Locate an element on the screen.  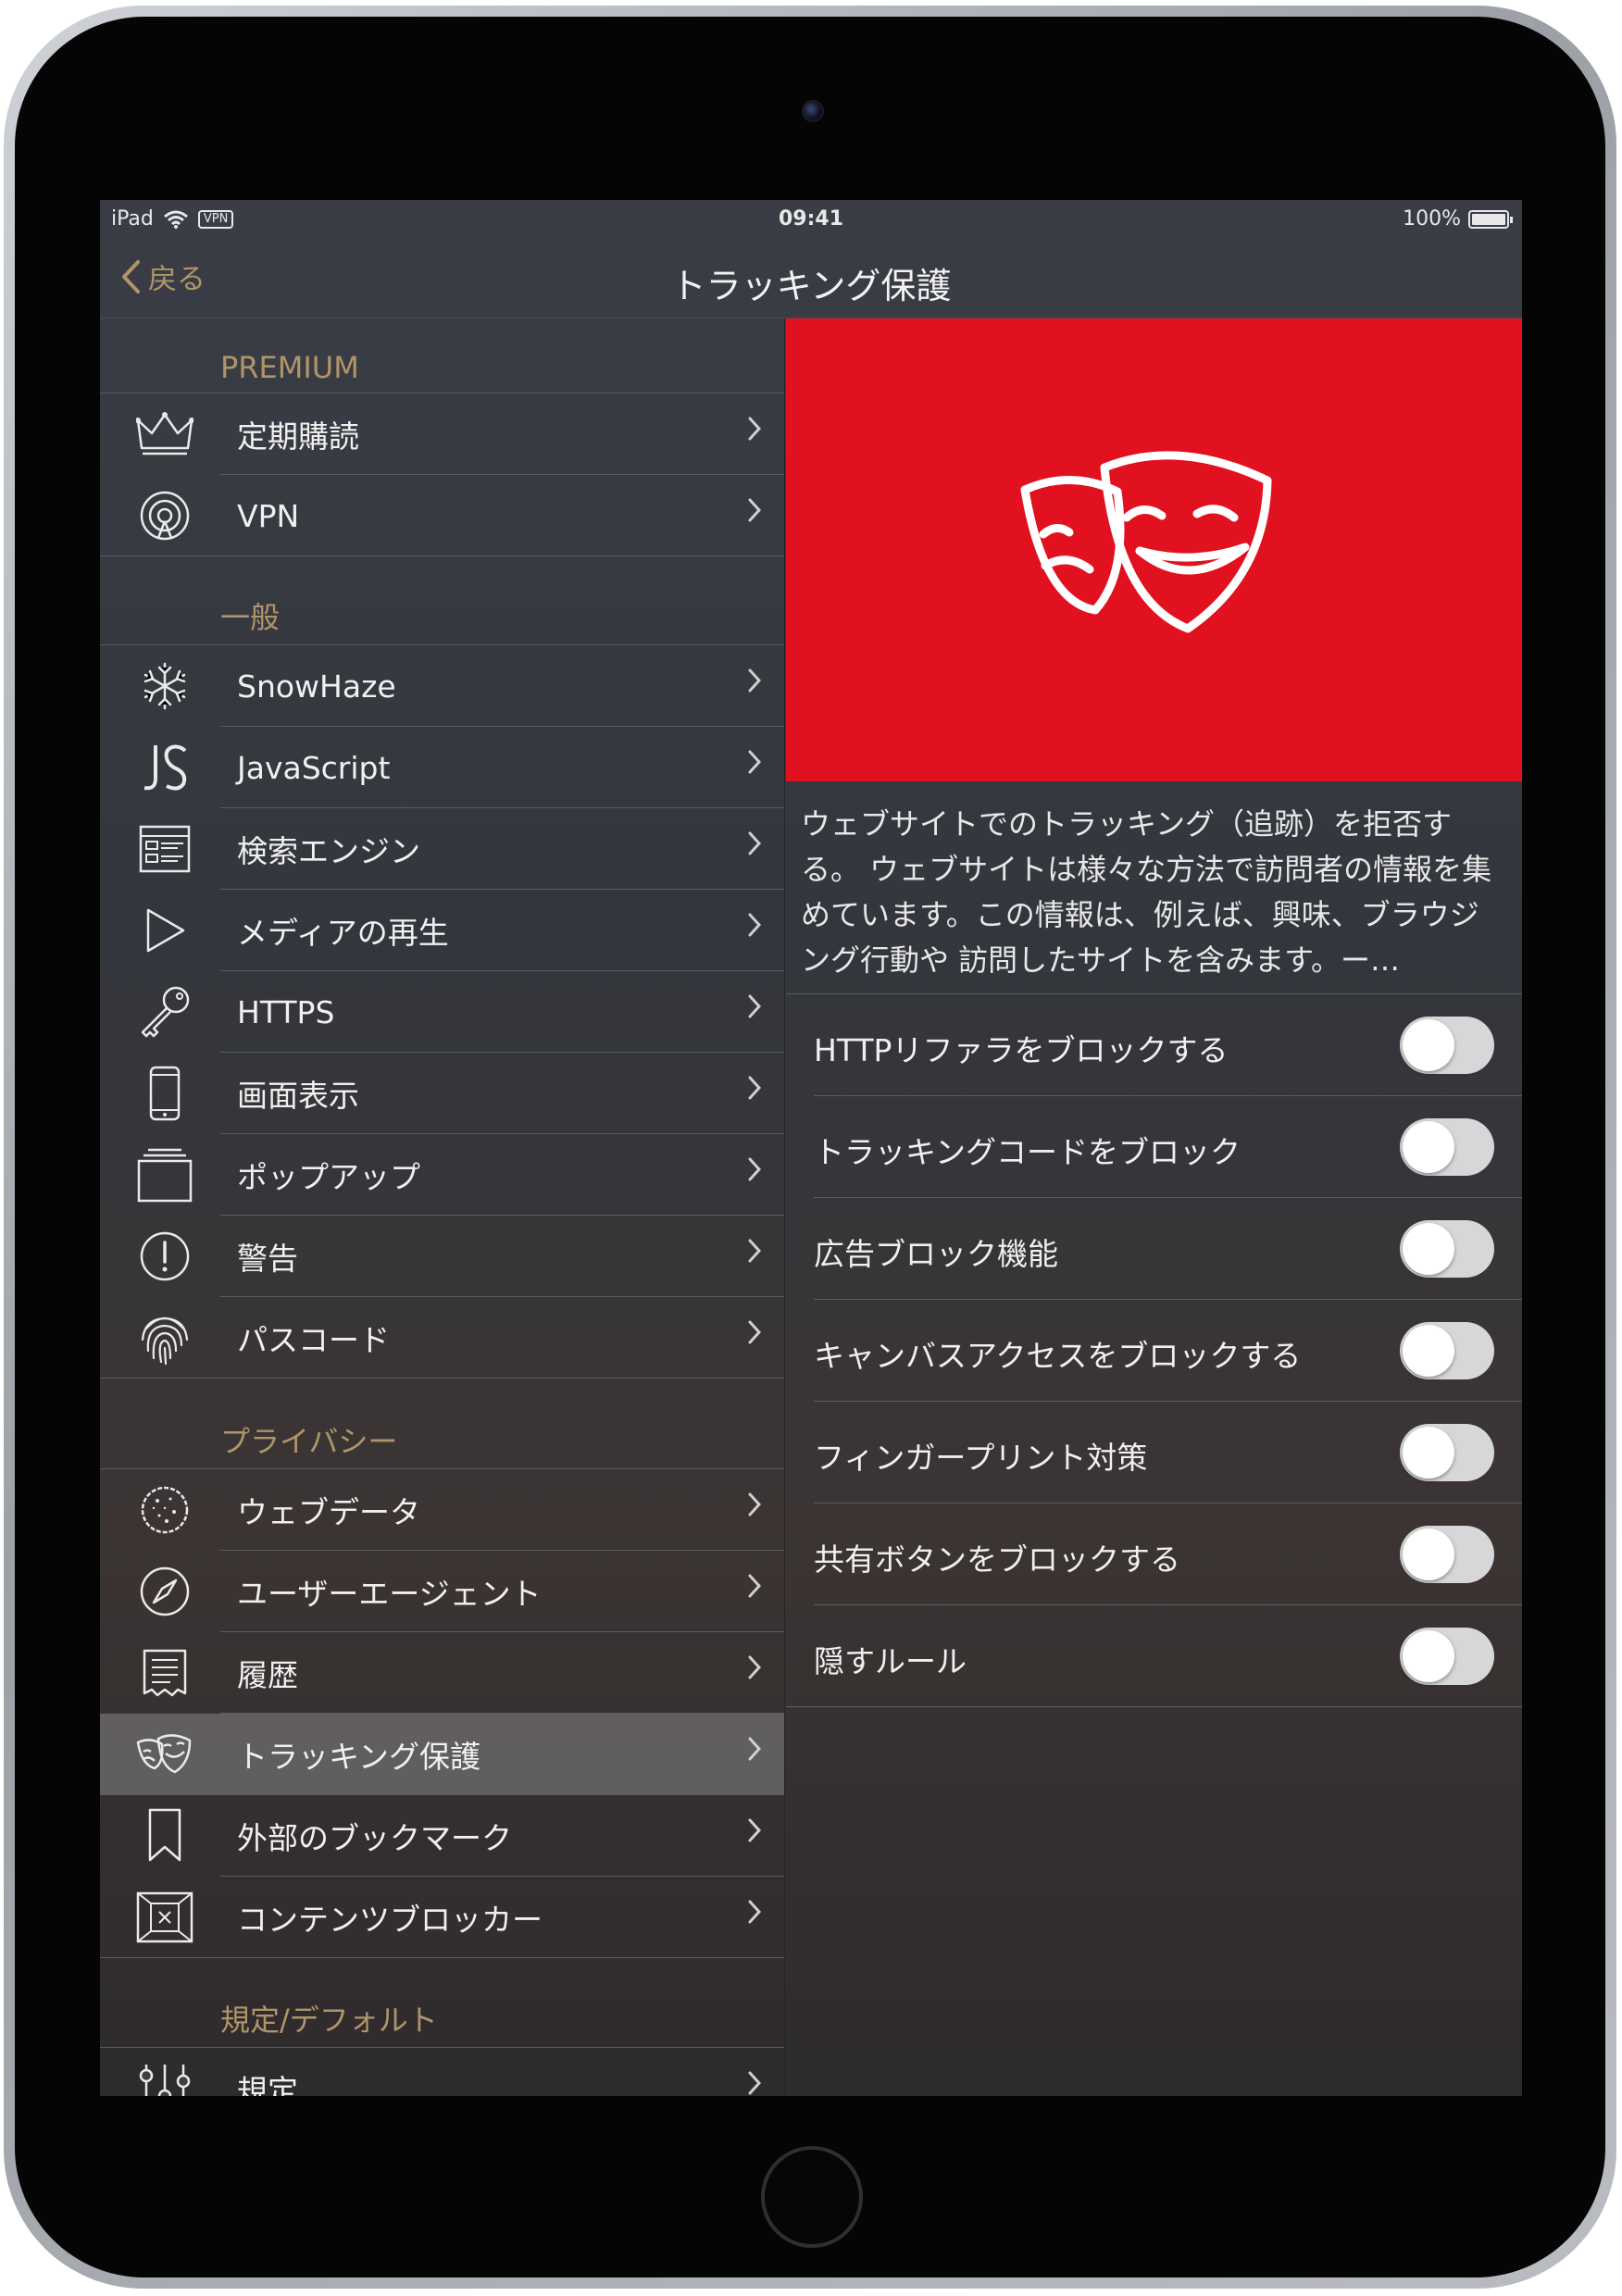
block-canvas-switch is located at coordinates (1447, 1350).